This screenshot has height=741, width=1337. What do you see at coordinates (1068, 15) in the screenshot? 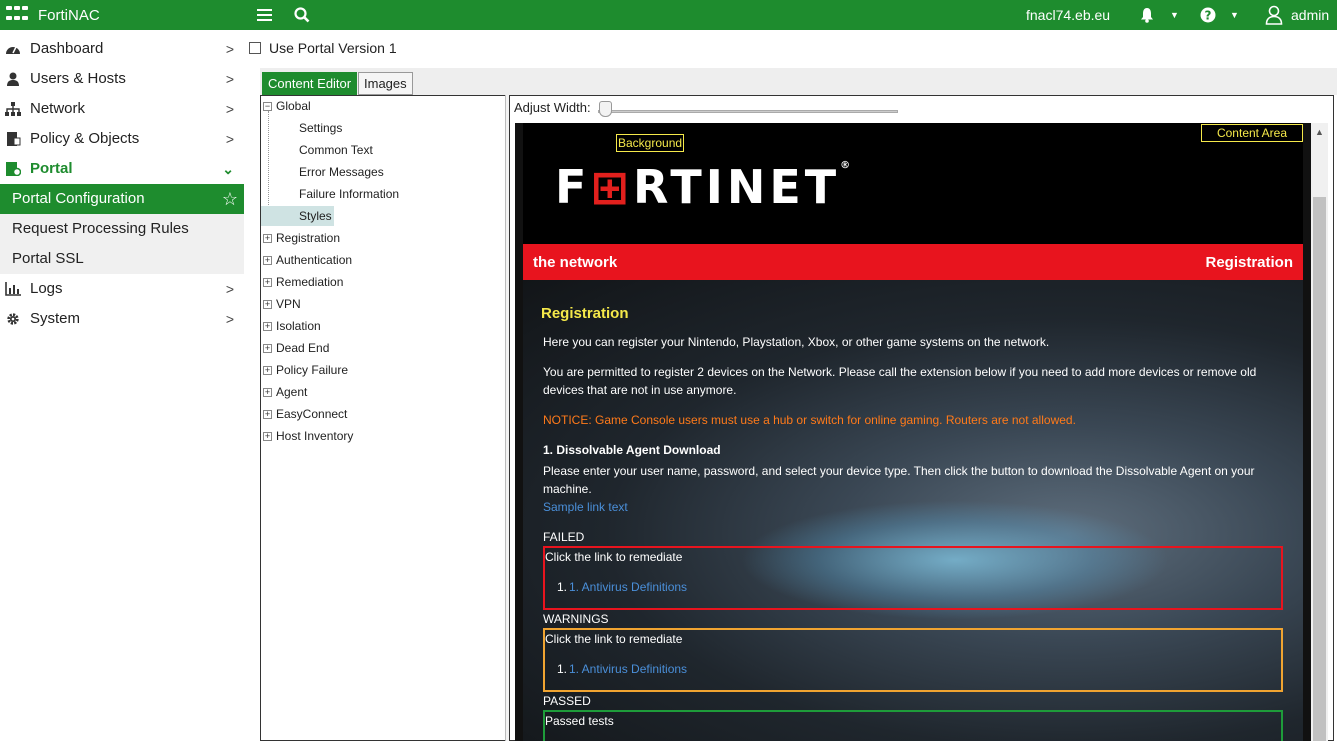
I see `hostname: fnacl74.eb.eu` at bounding box center [1068, 15].